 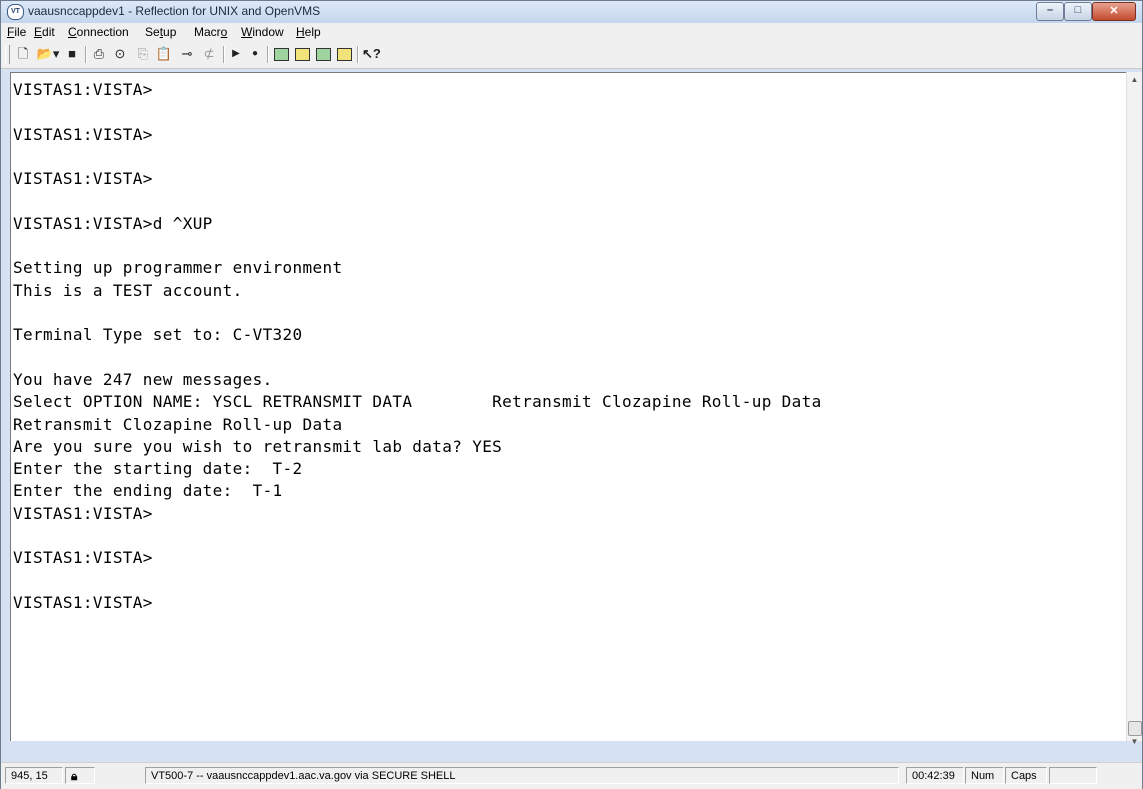 I want to click on window-controls: – □ ✕, so click(x=1086, y=11).